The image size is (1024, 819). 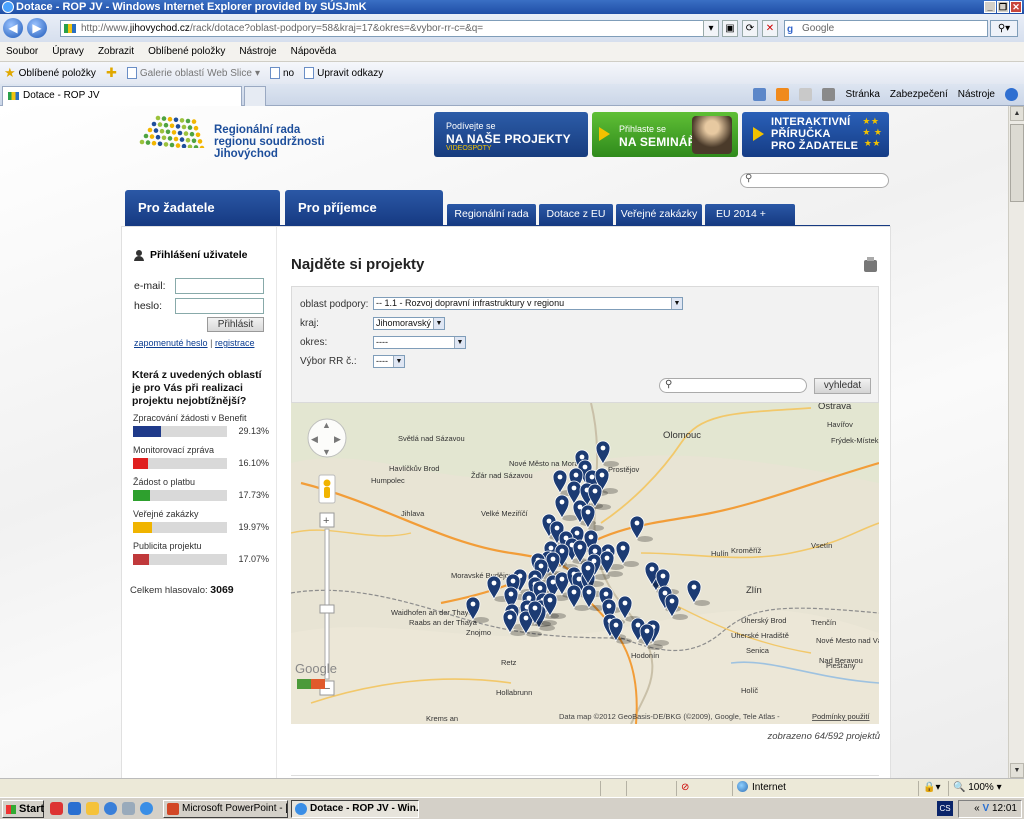 I want to click on close-button: ✕, so click(x=1016, y=7).